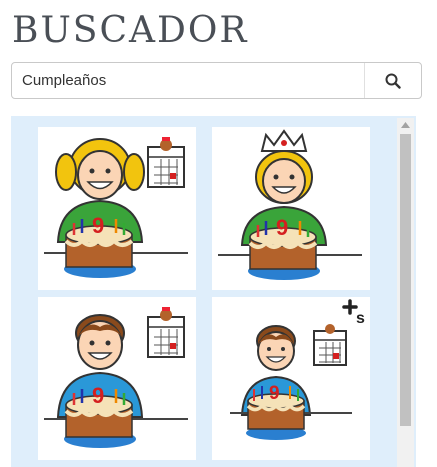 The image size is (437, 467). I want to click on plural-plus-icon, so click(350, 307).